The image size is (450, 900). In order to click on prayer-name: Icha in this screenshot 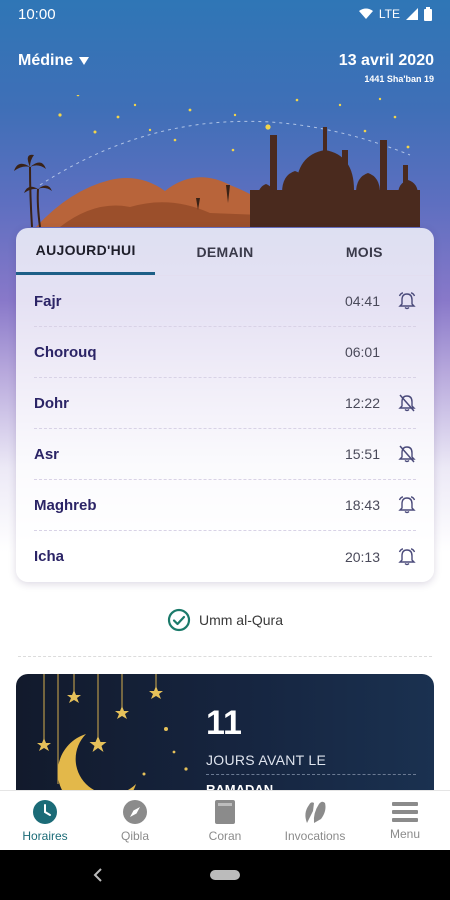, I will do `click(49, 556)`.